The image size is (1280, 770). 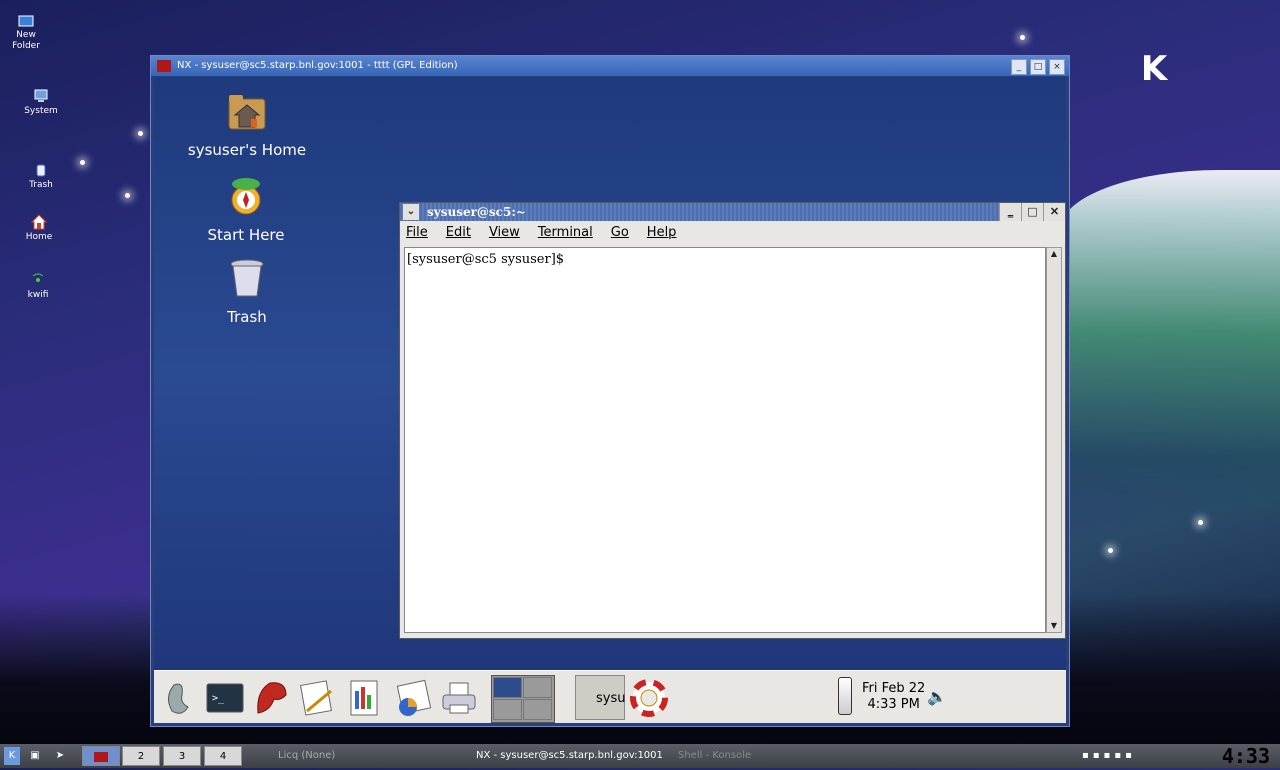 What do you see at coordinates (458, 232) in the screenshot?
I see `menu-edit: Edit` at bounding box center [458, 232].